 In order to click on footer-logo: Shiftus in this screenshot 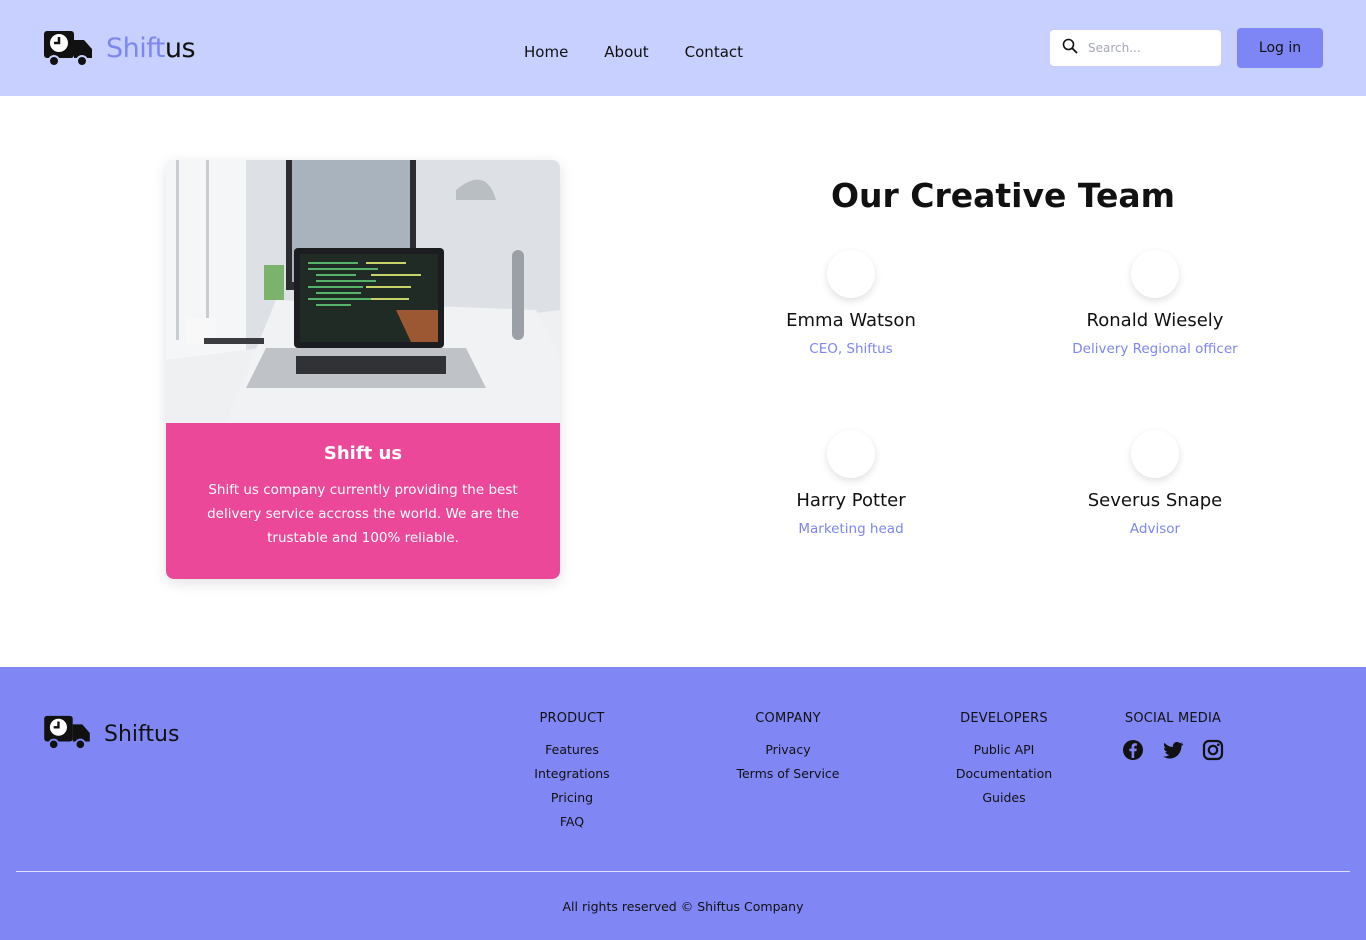, I will do `click(110, 734)`.